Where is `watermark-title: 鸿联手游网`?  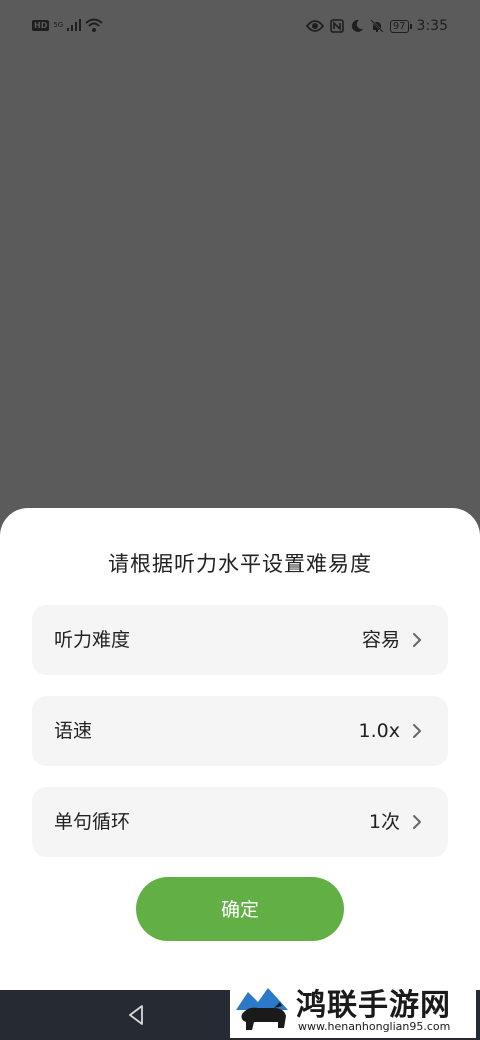 watermark-title: 鸿联手游网 is located at coordinates (373, 1005).